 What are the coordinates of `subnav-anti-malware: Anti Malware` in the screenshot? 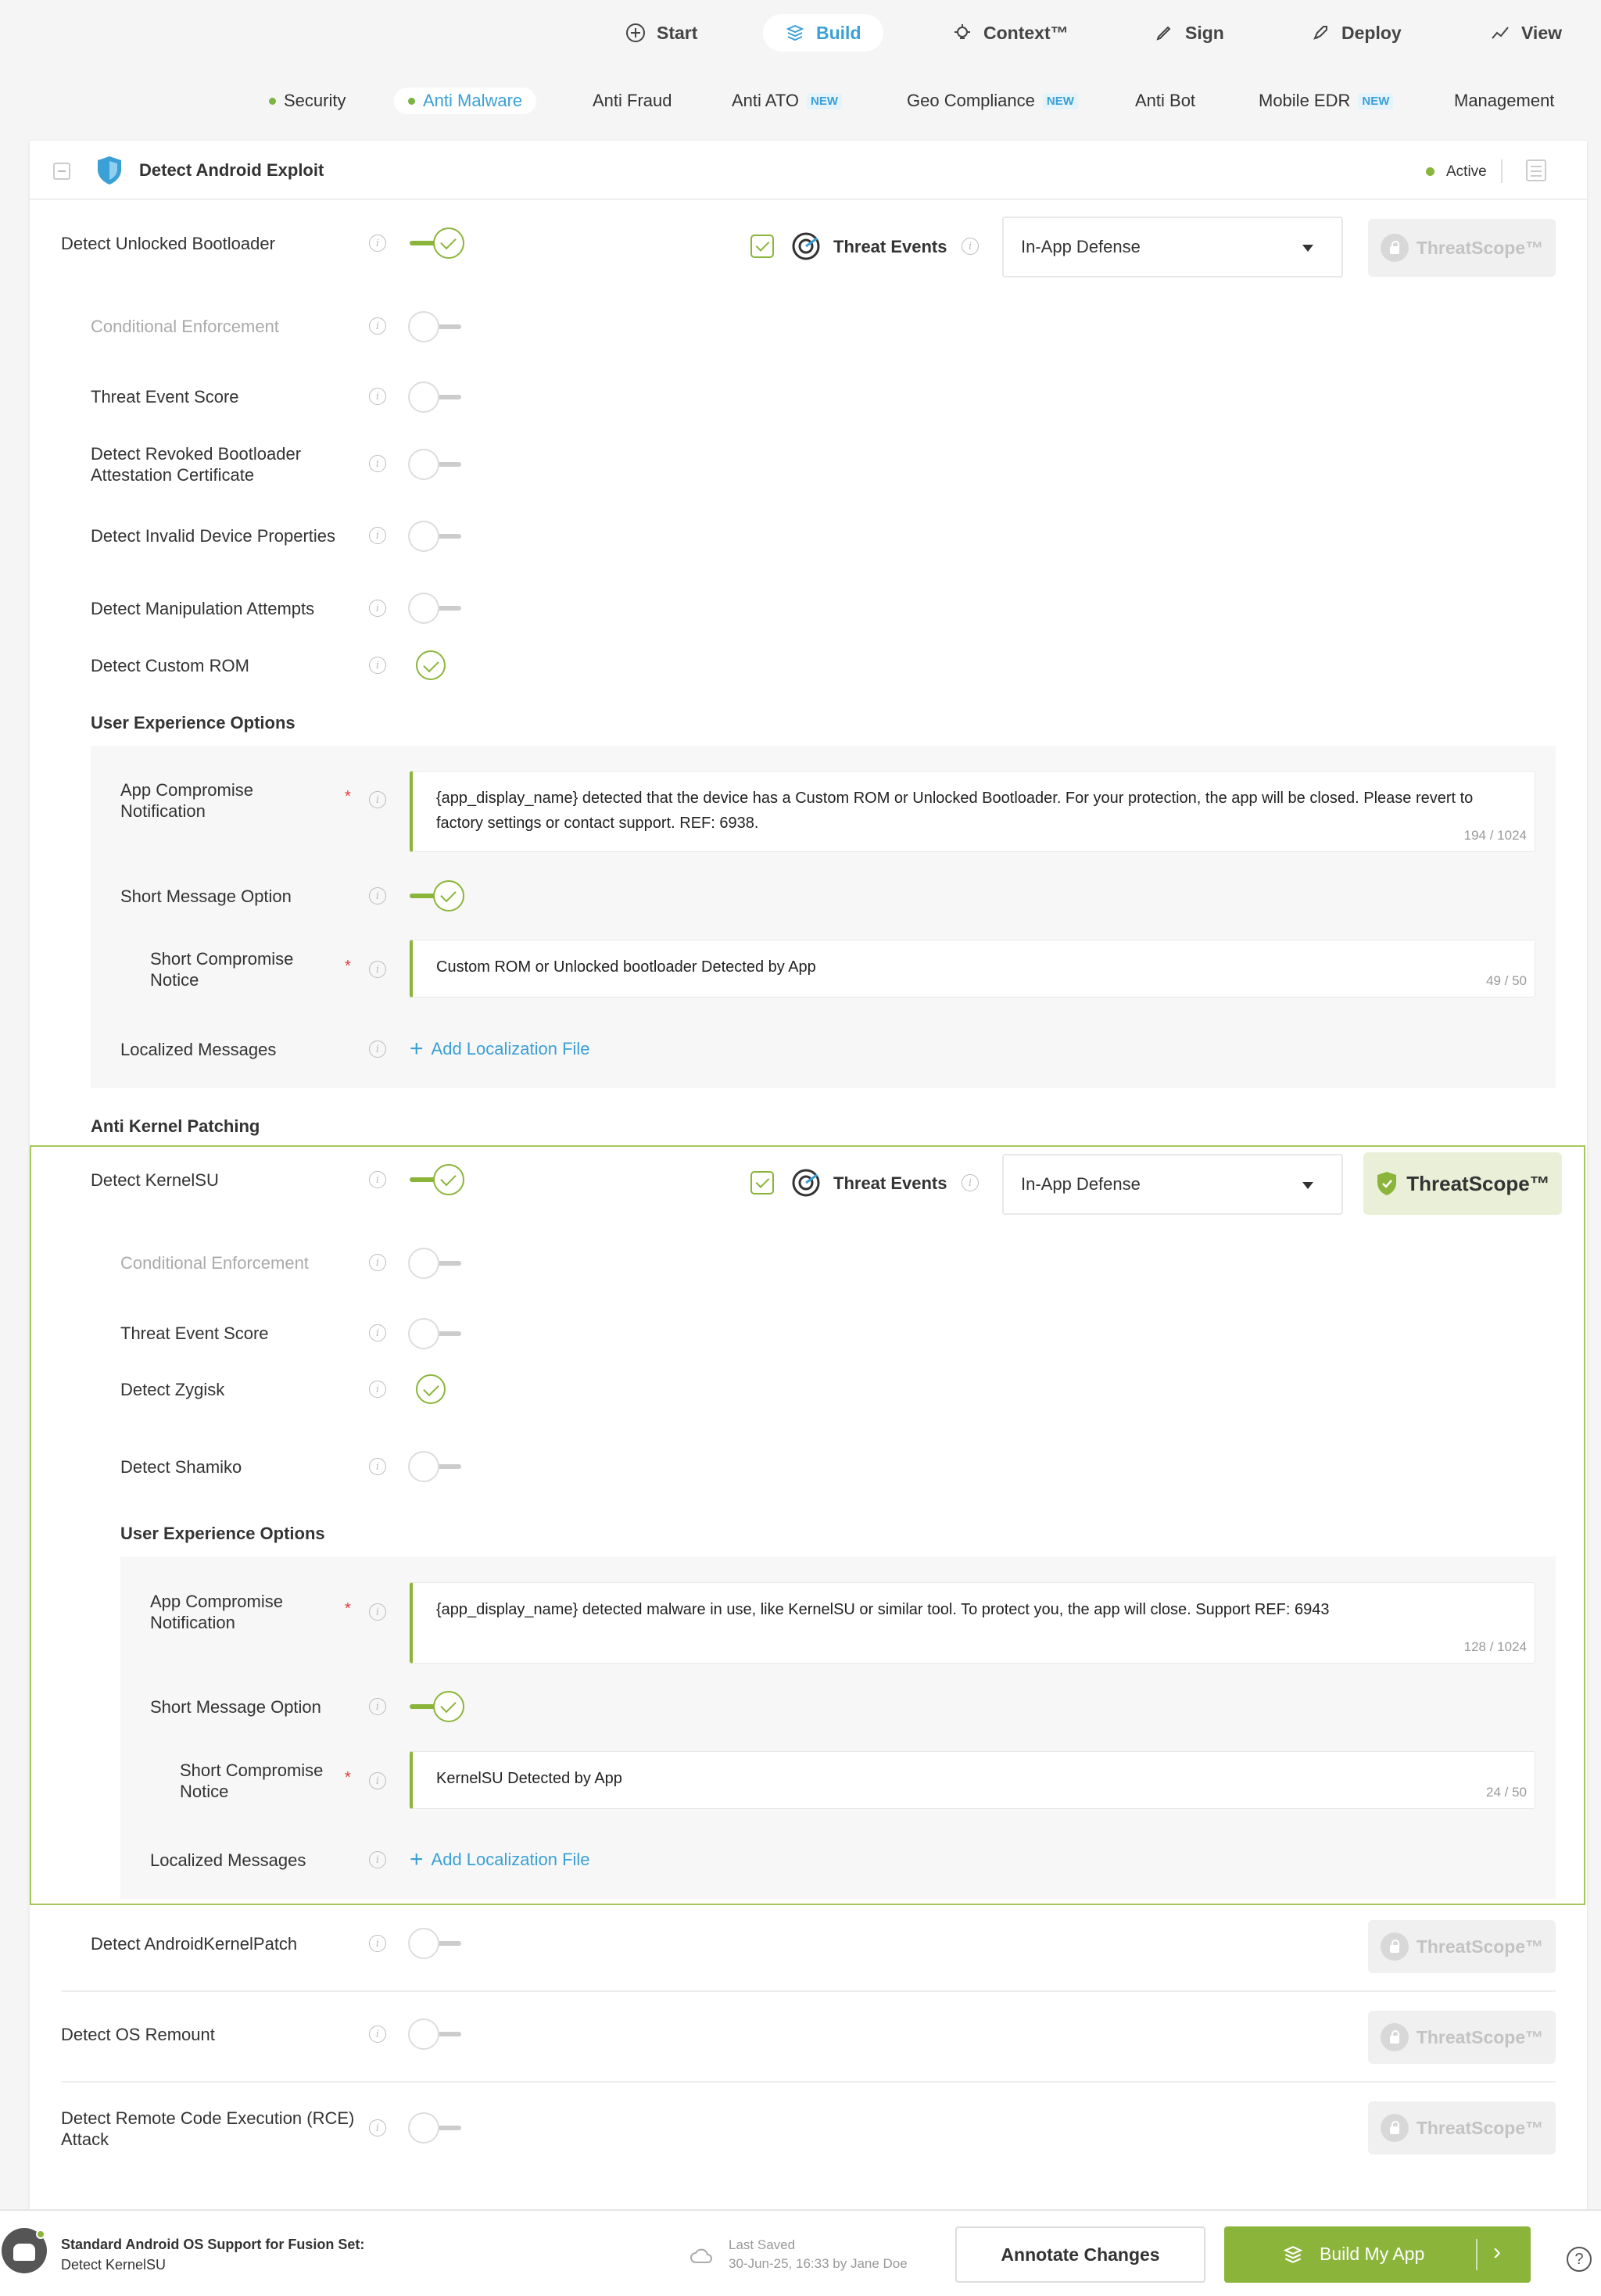 It's located at (465, 101).